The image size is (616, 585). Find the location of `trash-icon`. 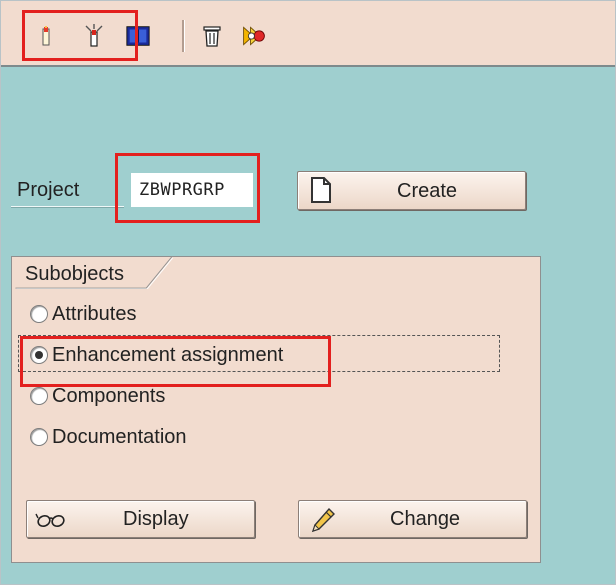

trash-icon is located at coordinates (212, 36).